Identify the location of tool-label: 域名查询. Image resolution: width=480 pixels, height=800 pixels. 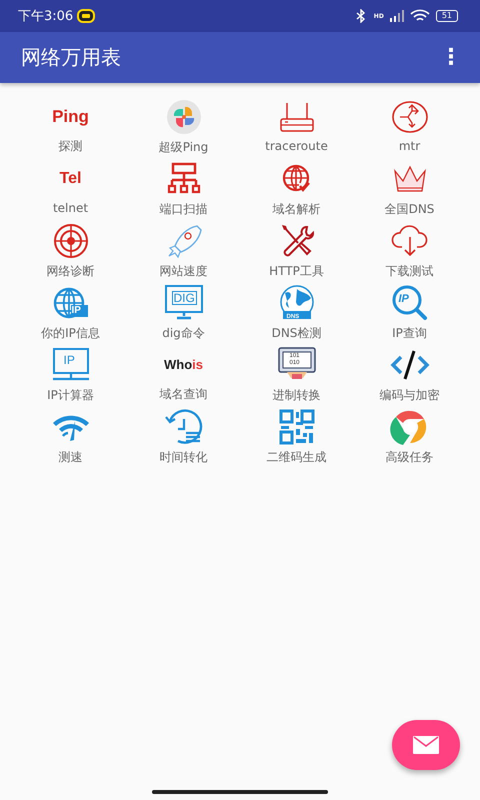
(184, 394).